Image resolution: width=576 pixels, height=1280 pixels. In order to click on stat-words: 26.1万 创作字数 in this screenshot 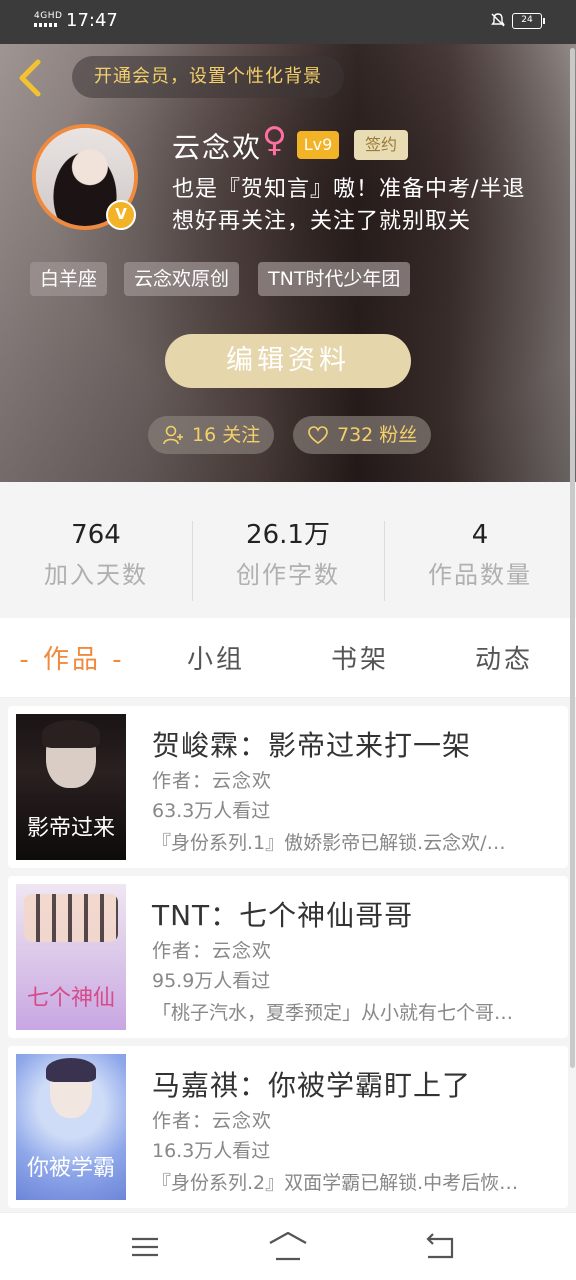, I will do `click(288, 556)`.